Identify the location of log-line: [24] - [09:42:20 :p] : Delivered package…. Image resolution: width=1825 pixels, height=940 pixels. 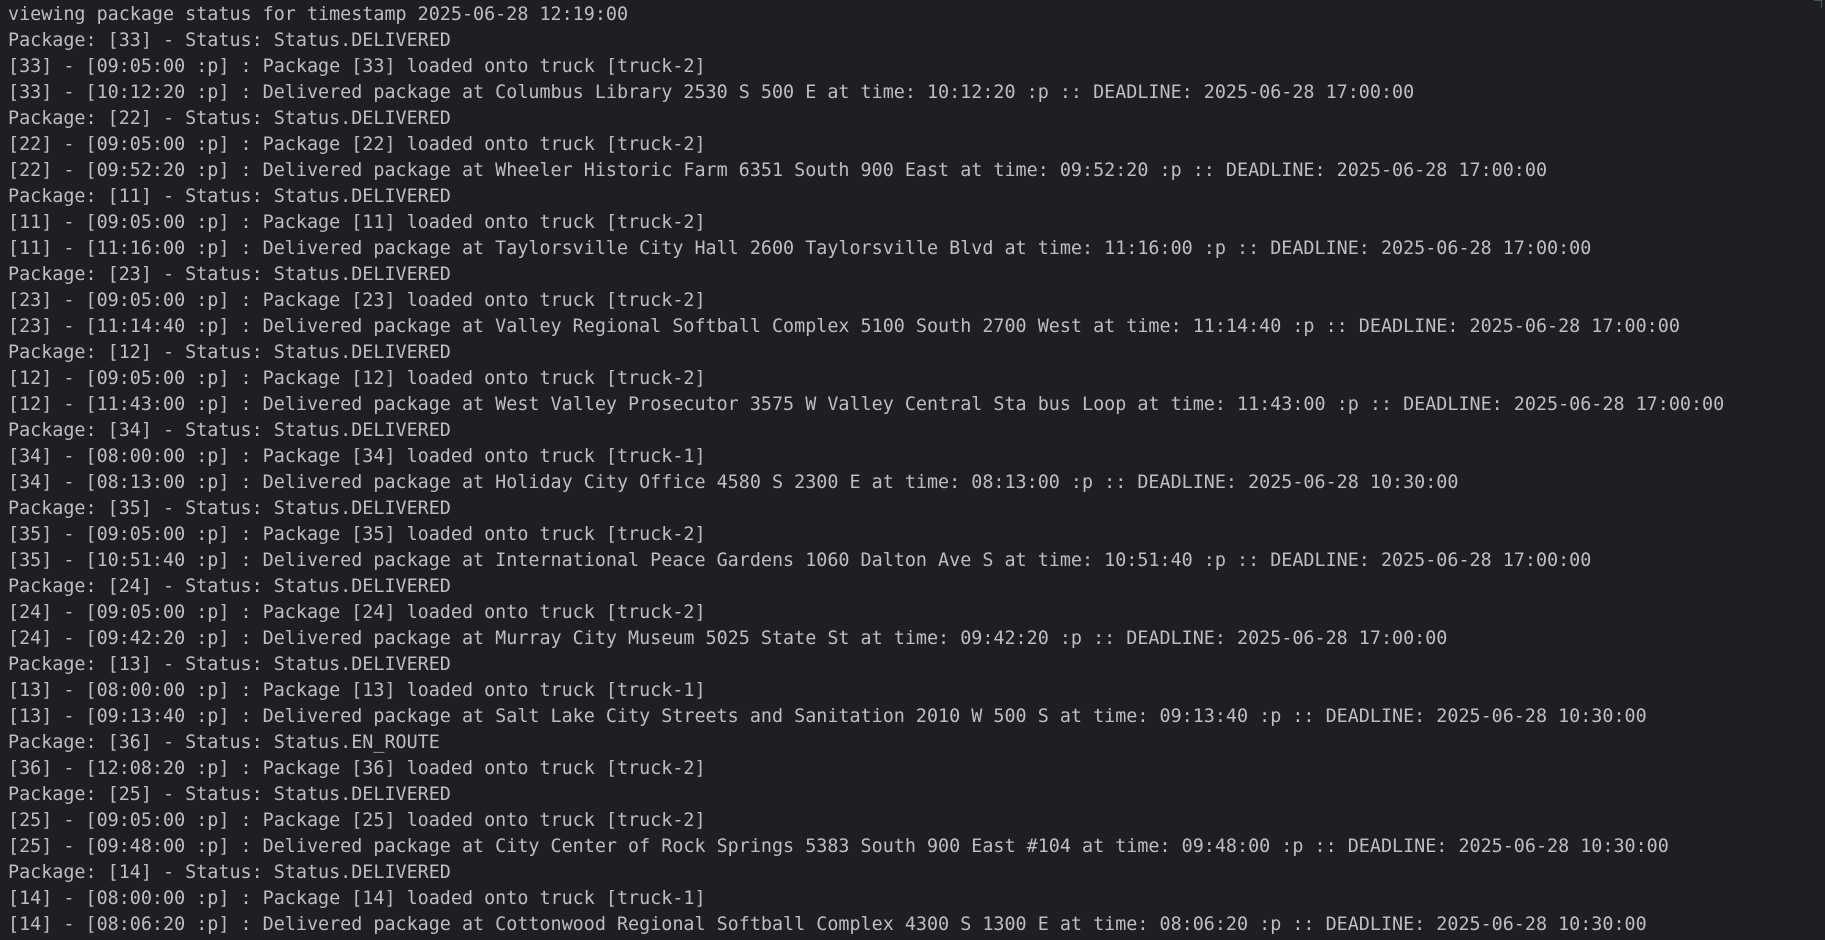
(728, 638).